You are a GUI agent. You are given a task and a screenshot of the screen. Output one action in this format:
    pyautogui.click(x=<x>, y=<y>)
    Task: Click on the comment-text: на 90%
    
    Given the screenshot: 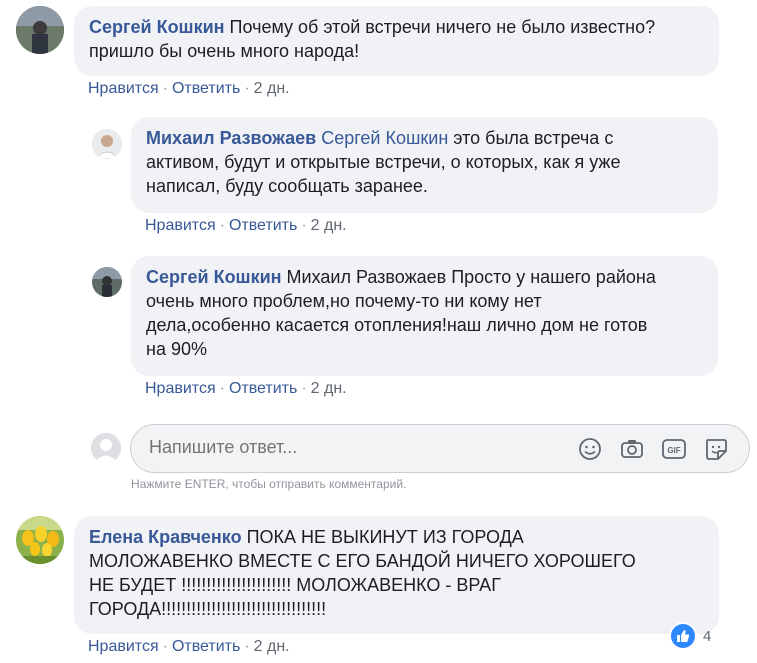 What is the action you would take?
    pyautogui.click(x=176, y=349)
    